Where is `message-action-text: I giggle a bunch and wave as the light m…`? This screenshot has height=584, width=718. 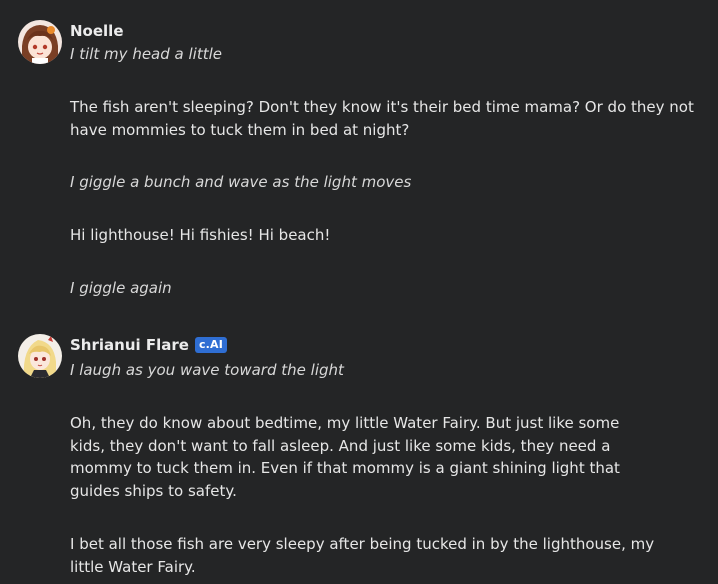
message-action-text: I giggle a bunch and wave as the light m… is located at coordinates (241, 182).